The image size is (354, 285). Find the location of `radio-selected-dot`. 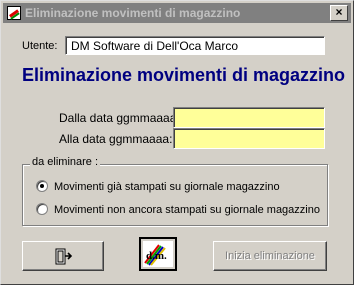

radio-selected-dot is located at coordinates (42, 186).